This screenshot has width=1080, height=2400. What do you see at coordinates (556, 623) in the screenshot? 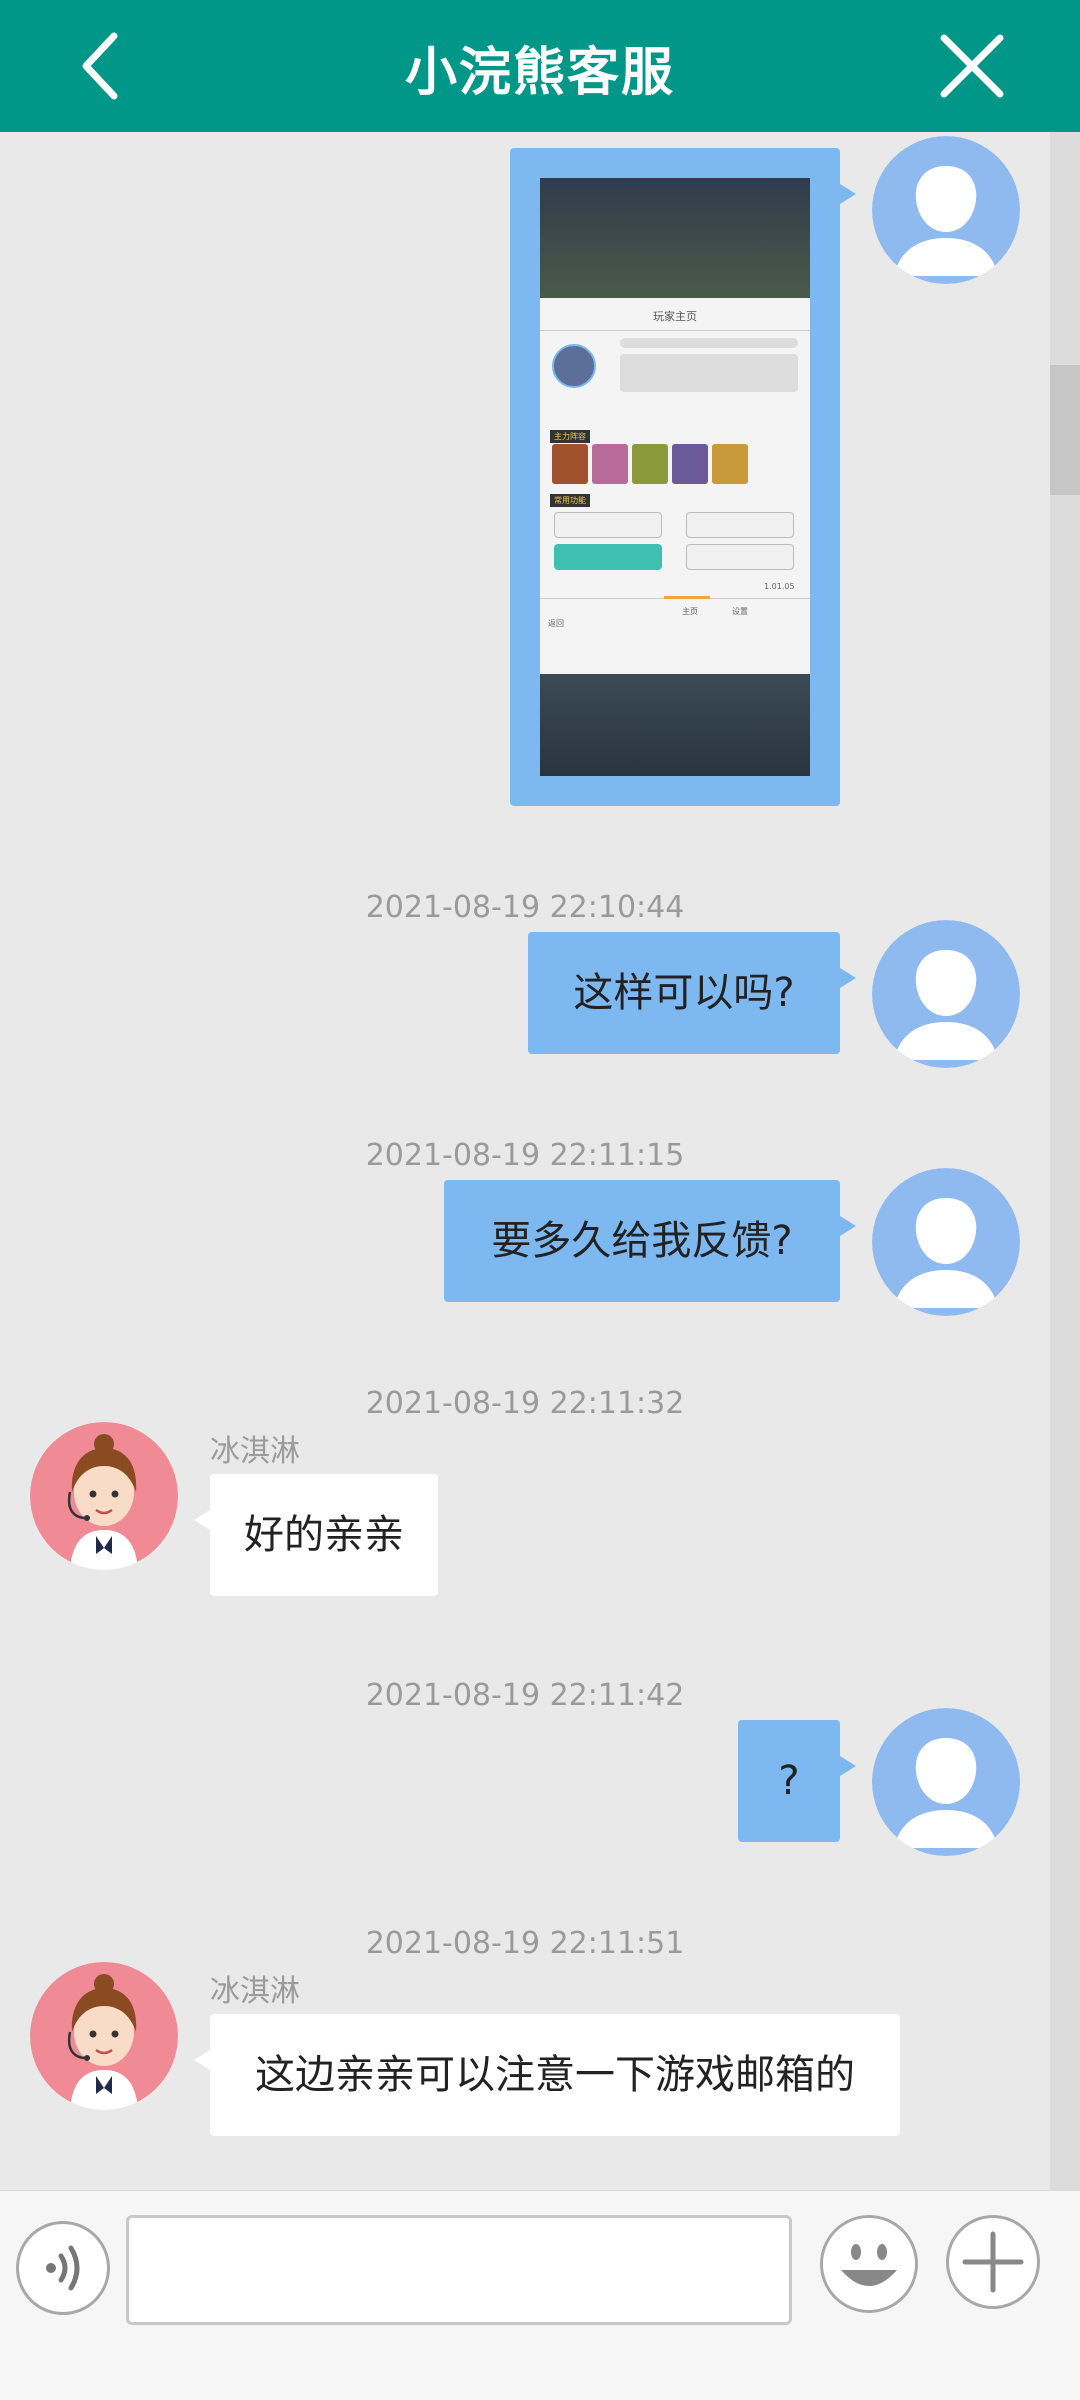
I see `screenshot-back-label: 返回` at bounding box center [556, 623].